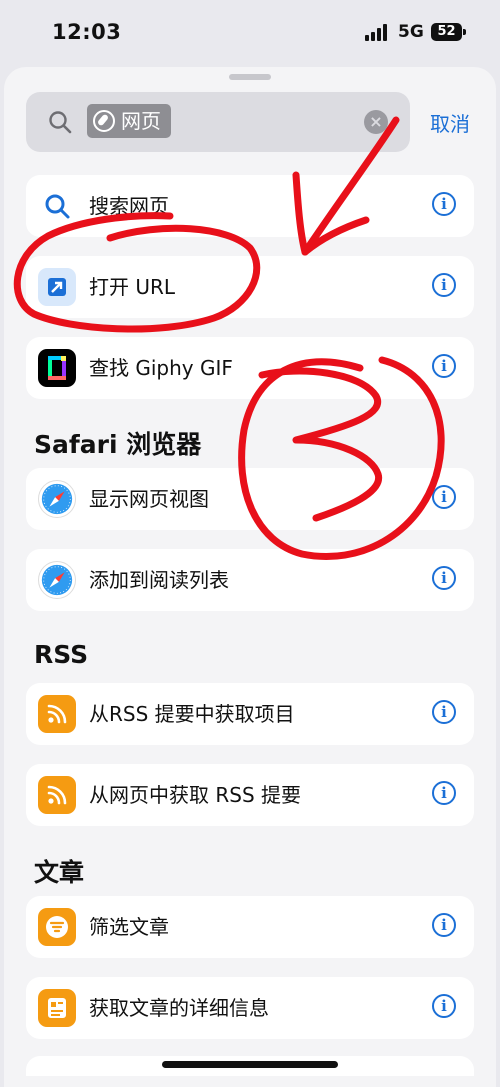  I want to click on magnifier-icon, so click(57, 206).